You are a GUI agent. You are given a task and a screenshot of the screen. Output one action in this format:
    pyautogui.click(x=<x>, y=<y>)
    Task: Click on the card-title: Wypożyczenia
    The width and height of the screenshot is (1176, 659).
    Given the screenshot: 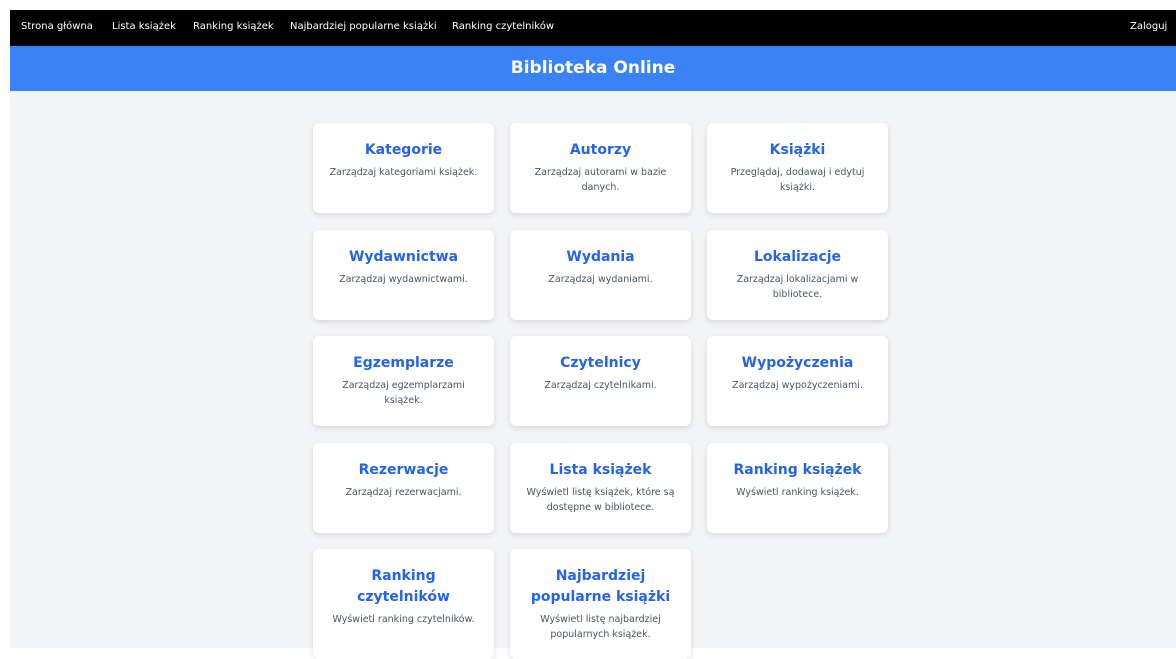 What is the action you would take?
    pyautogui.click(x=797, y=363)
    